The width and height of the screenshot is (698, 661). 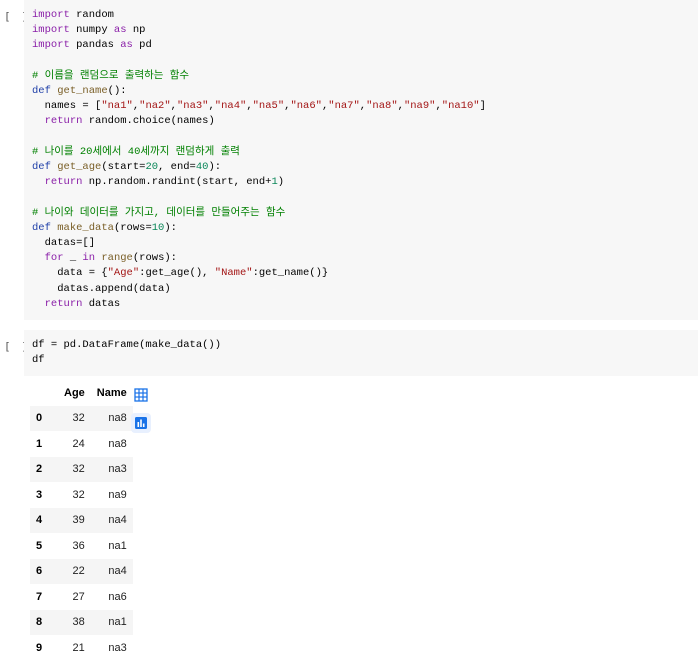 I want to click on code-line: return datas, so click(x=76, y=303).